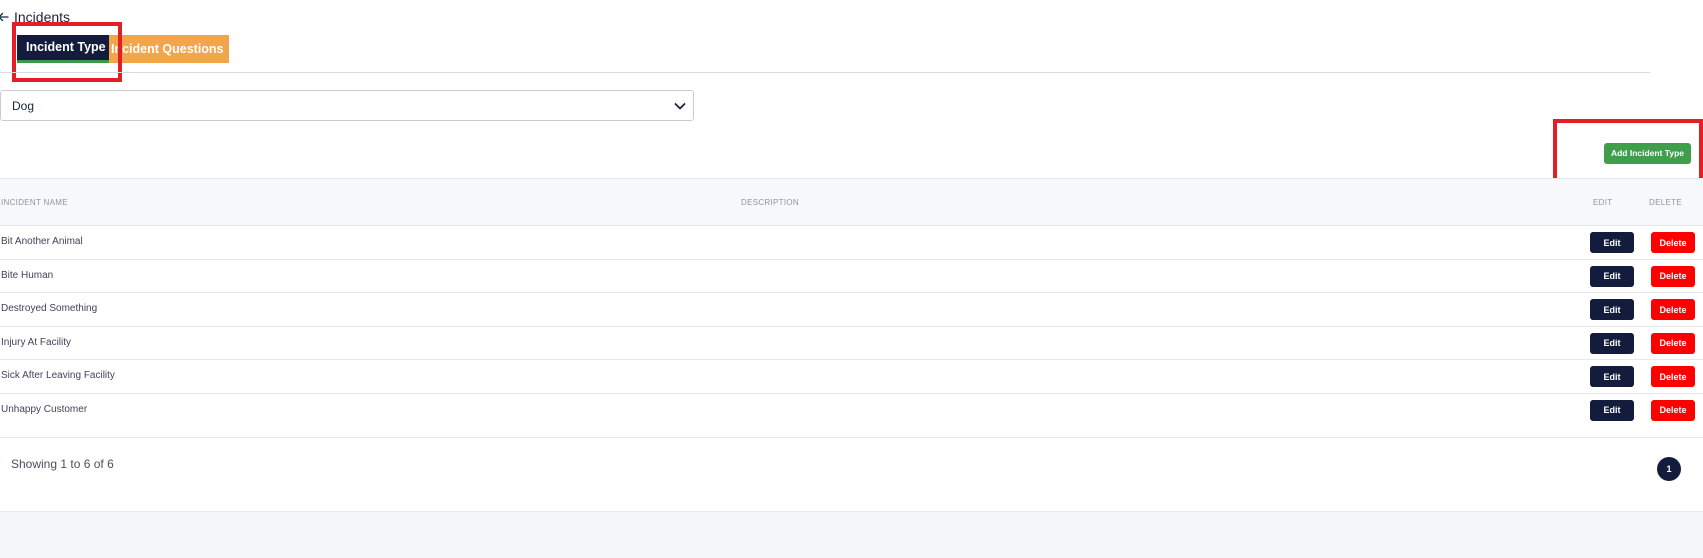  What do you see at coordinates (1669, 469) in the screenshot?
I see `pagination-page-1: 1` at bounding box center [1669, 469].